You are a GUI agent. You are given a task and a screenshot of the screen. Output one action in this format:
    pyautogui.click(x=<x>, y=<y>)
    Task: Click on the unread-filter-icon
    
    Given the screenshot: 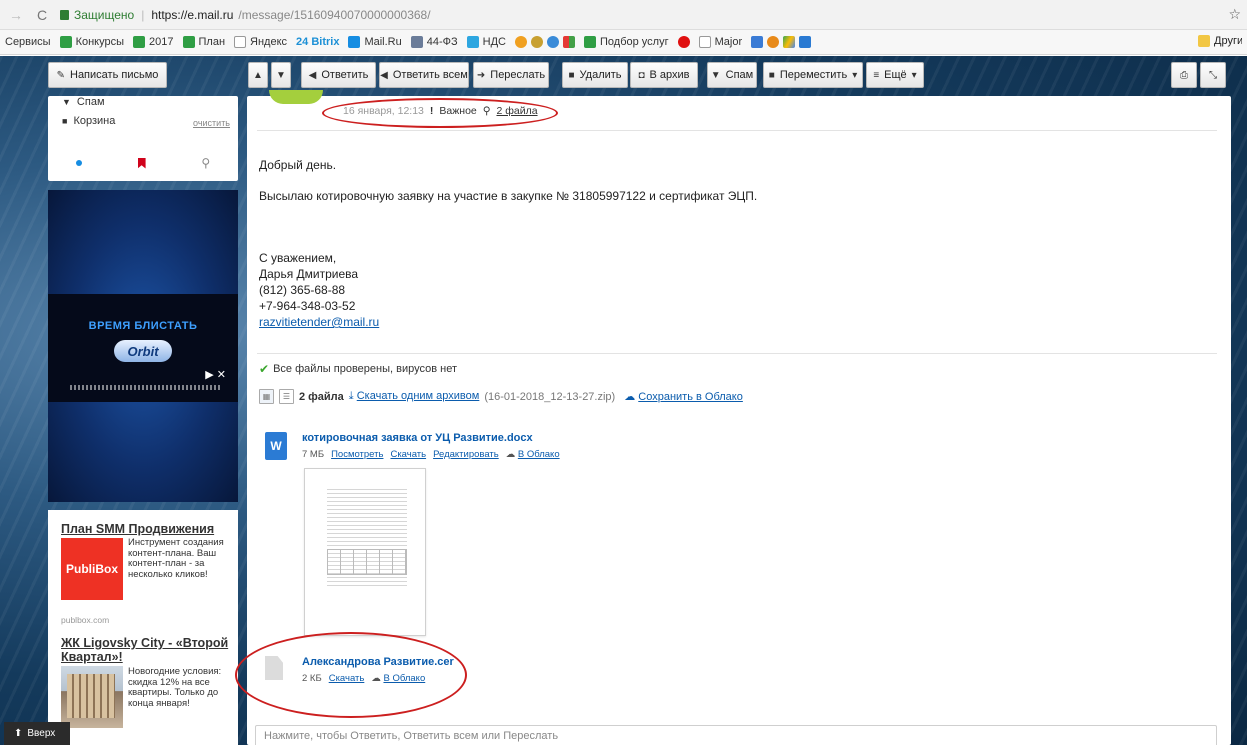 What is the action you would take?
    pyautogui.click(x=78, y=163)
    